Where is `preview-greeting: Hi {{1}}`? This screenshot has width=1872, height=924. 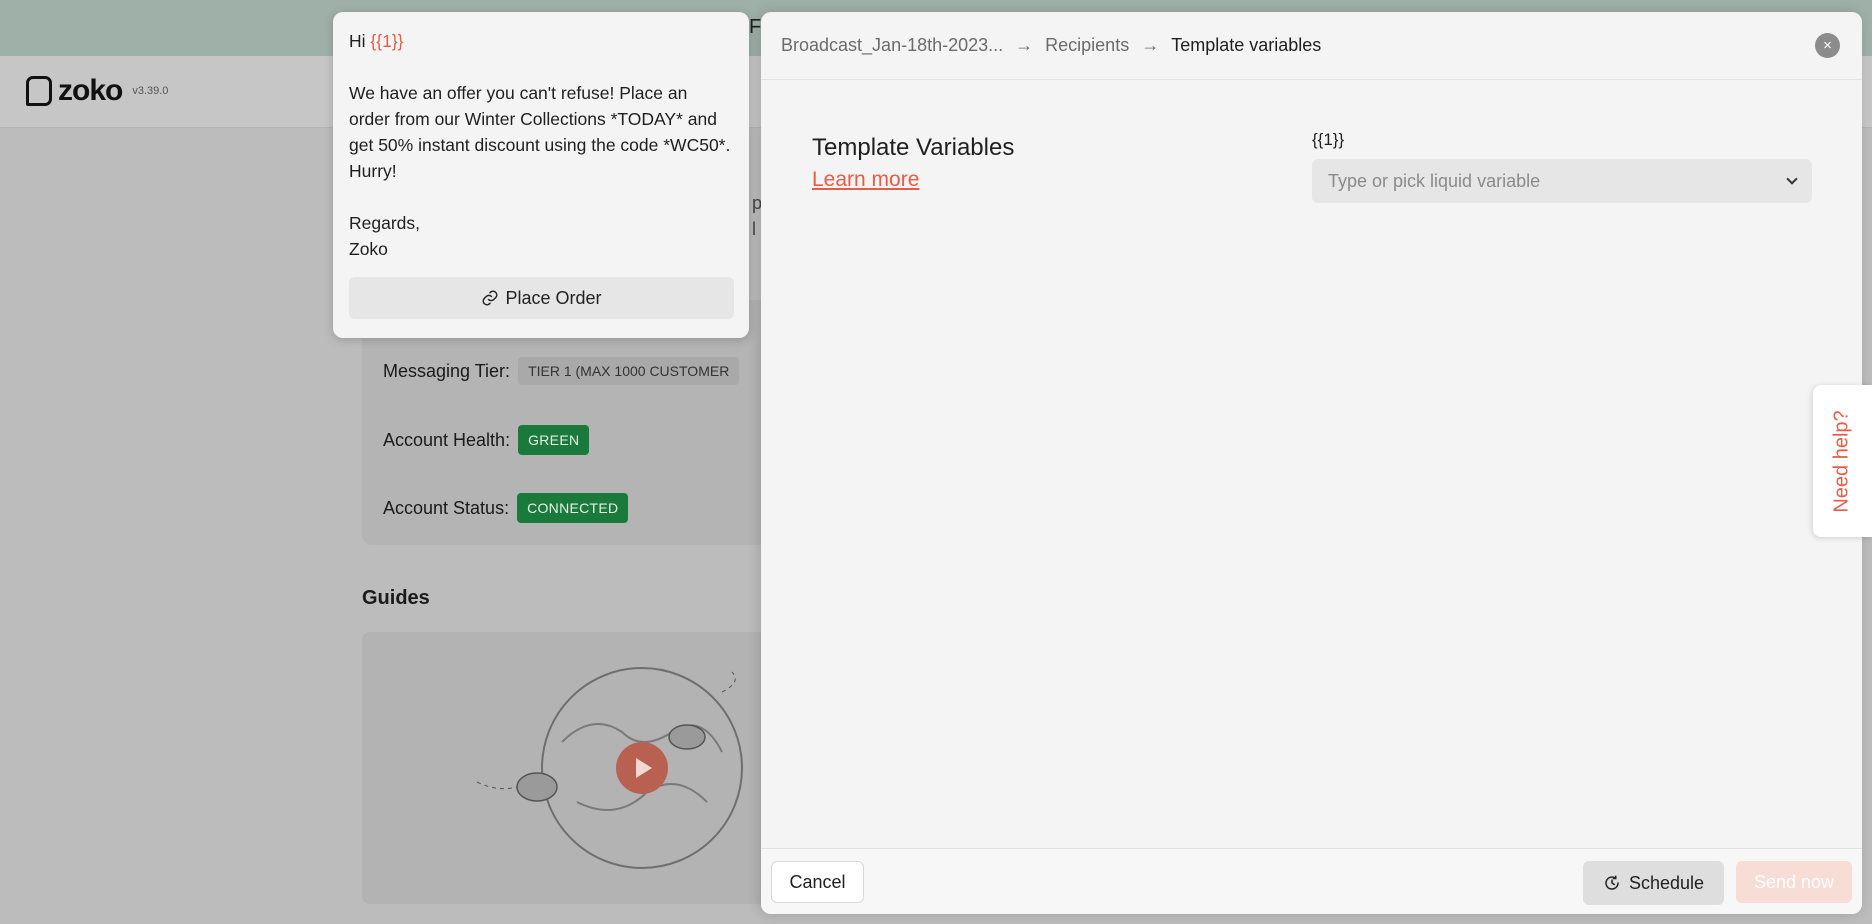 preview-greeting: Hi {{1}} is located at coordinates (541, 41).